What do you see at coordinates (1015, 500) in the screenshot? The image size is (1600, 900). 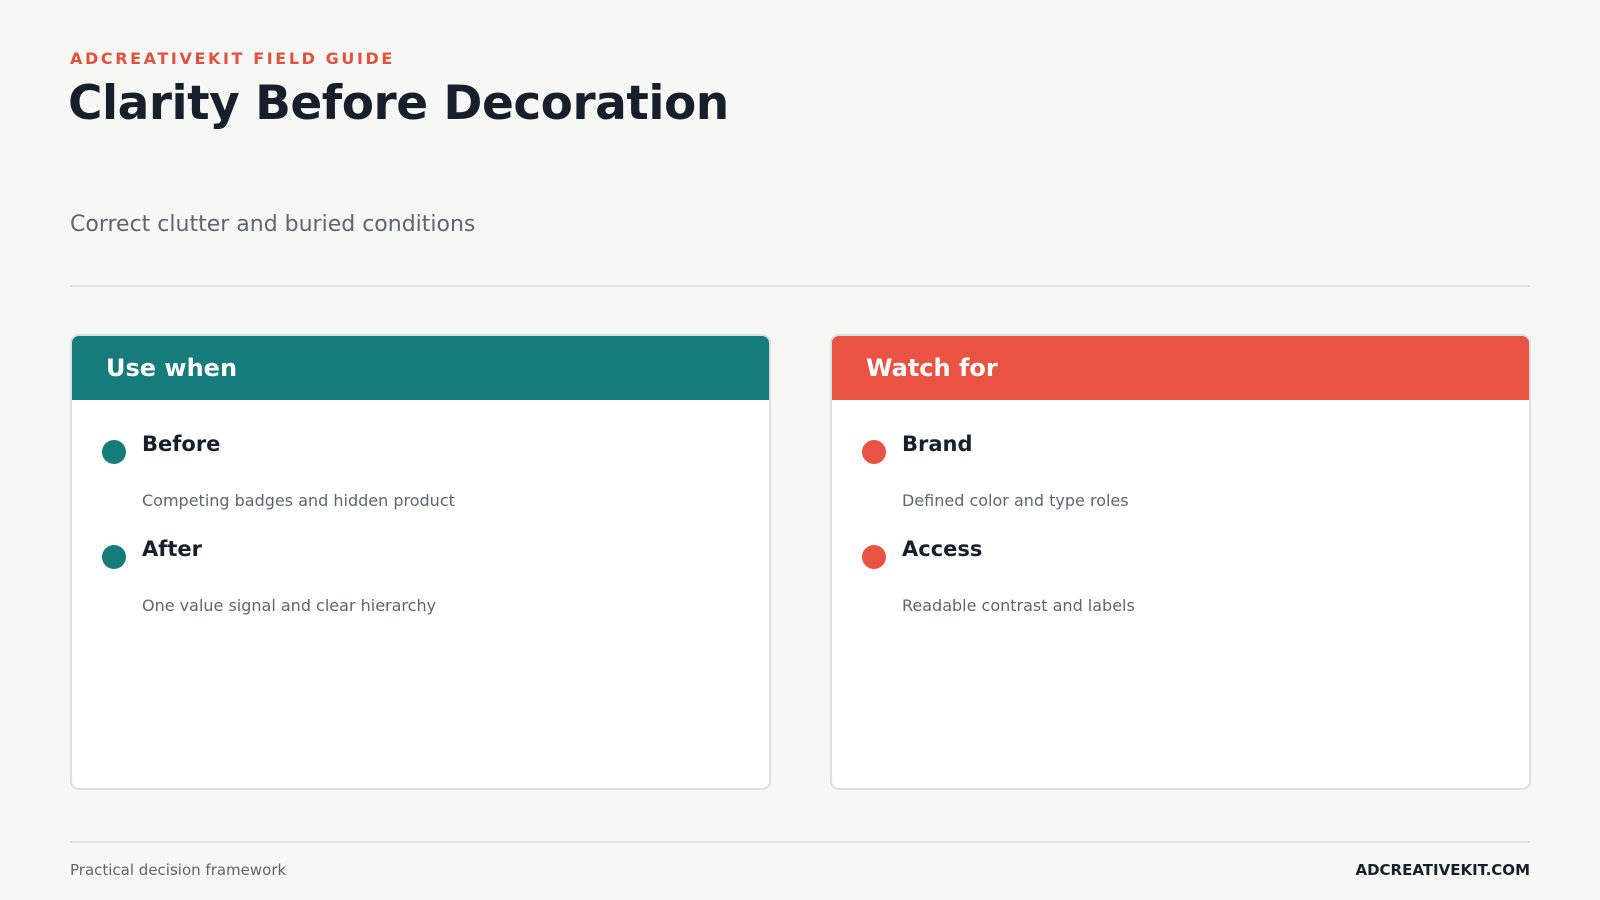 I see `list-item-description: Defined color and type roles` at bounding box center [1015, 500].